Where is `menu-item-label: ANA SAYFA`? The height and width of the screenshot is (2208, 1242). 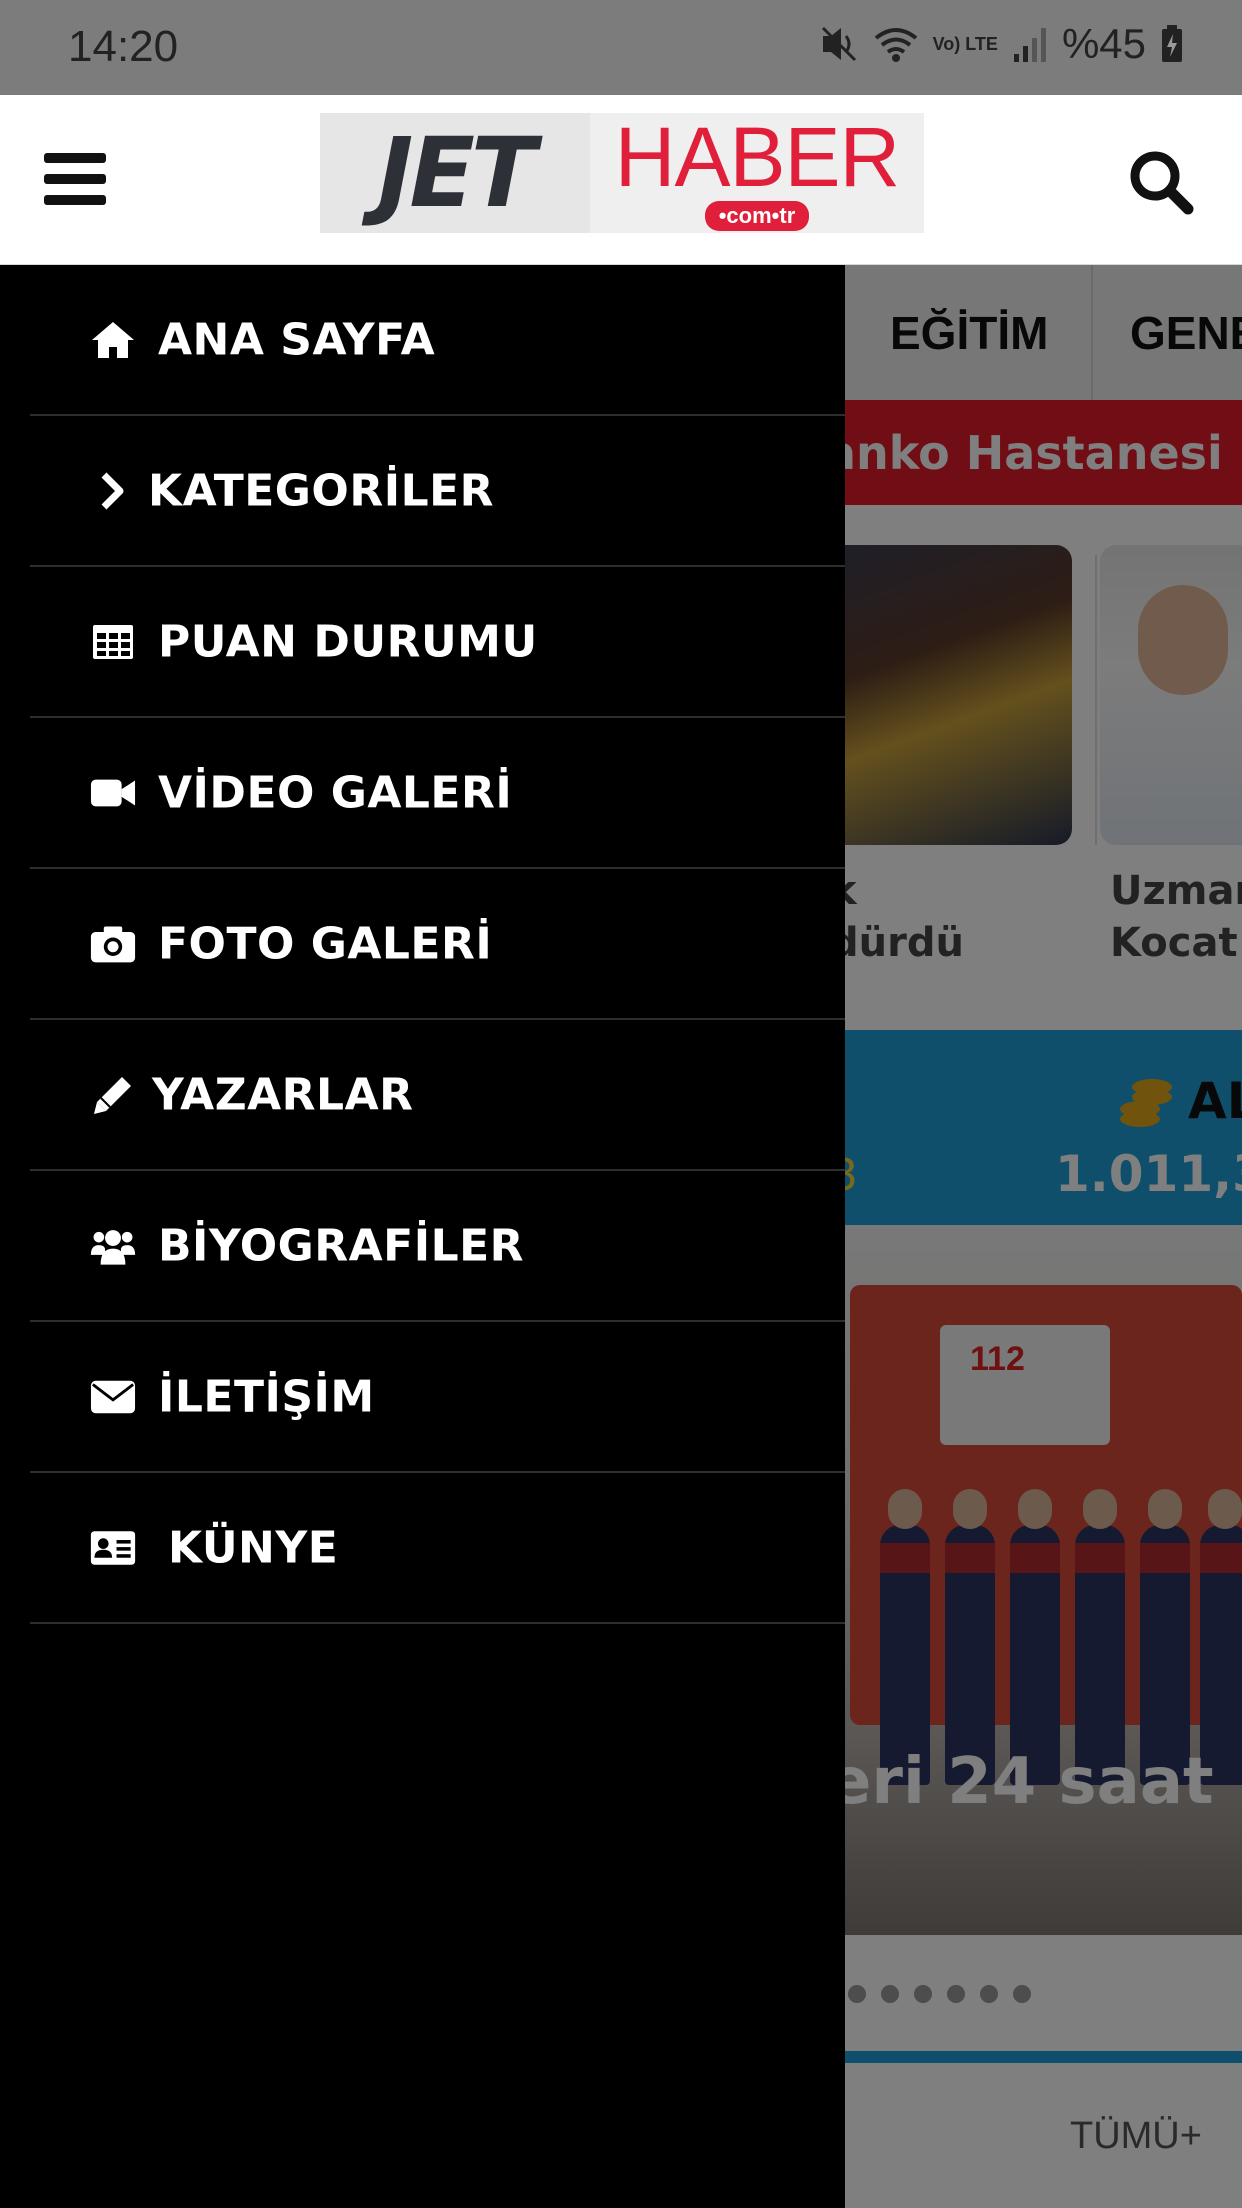
menu-item-label: ANA SAYFA is located at coordinates (297, 339).